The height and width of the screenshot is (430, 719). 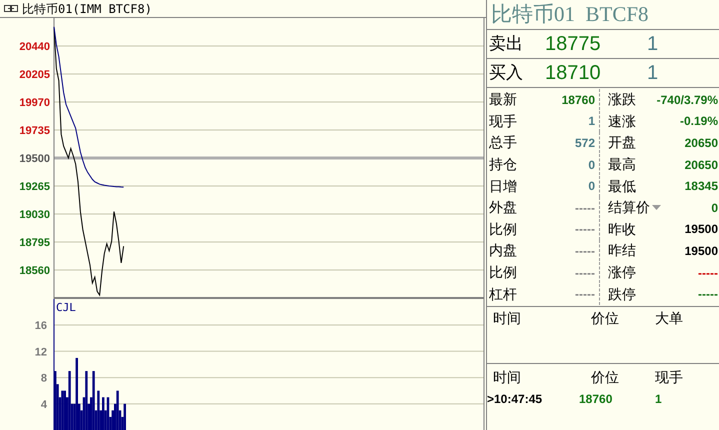 I want to click on chart-title: 比特币01(IMM BTCF8), so click(x=87, y=9).